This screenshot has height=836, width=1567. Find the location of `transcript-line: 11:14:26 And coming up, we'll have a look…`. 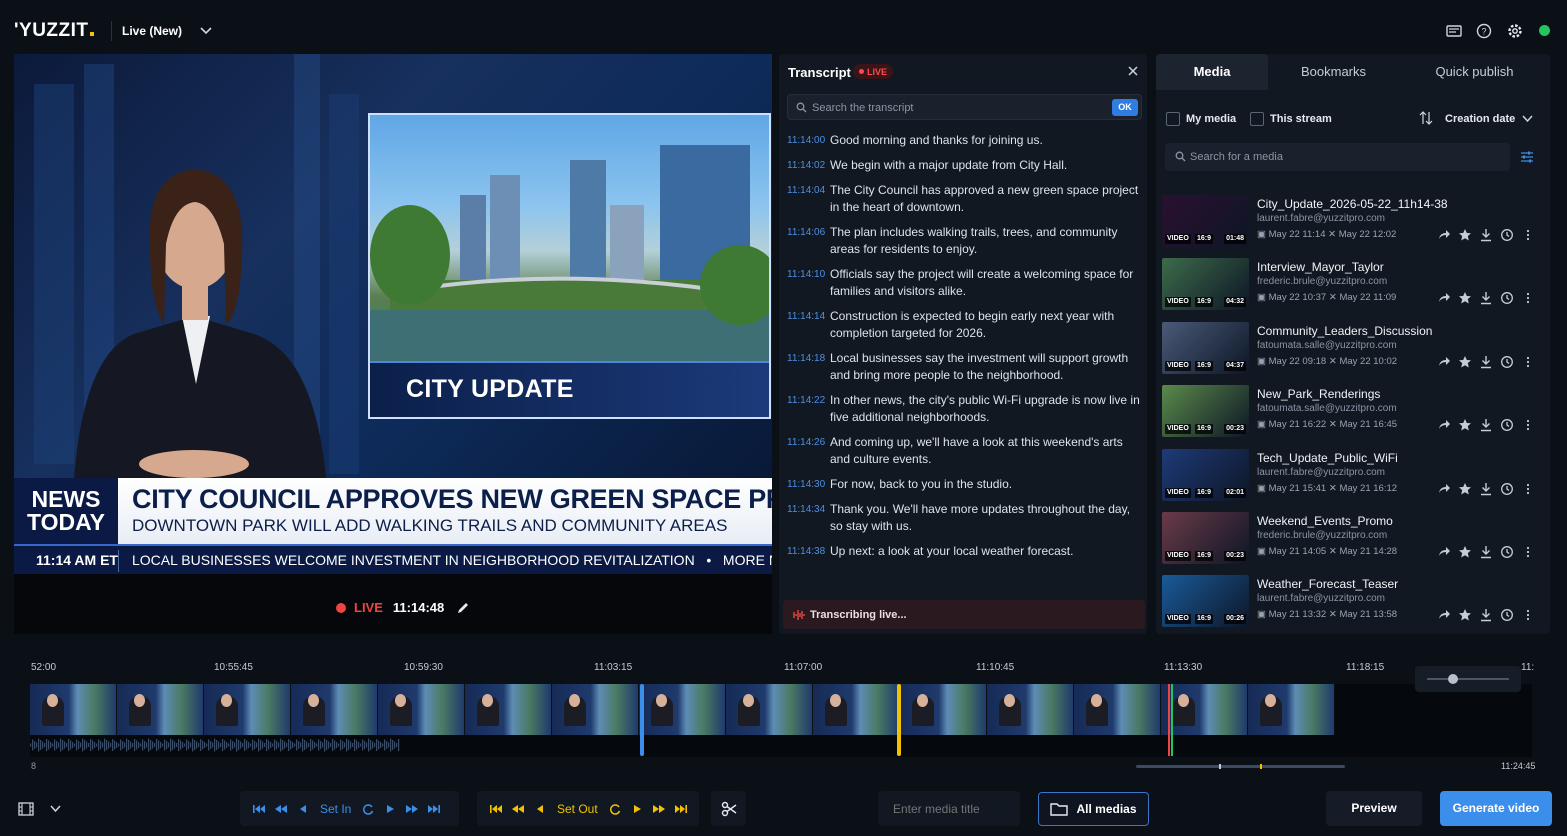

transcript-line: 11:14:26 And coming up, we'll have a look… is located at coordinates (964, 451).